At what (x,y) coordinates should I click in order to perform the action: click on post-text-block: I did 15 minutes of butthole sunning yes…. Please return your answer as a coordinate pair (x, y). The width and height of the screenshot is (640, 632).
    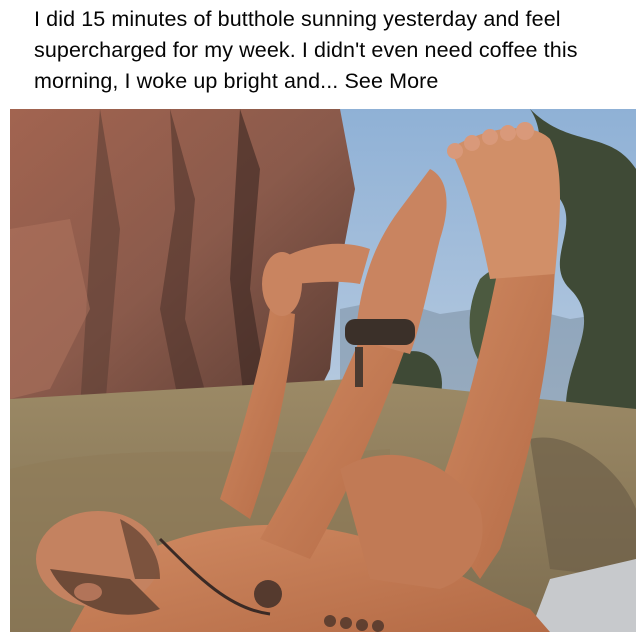
    Looking at the image, I should click on (332, 50).